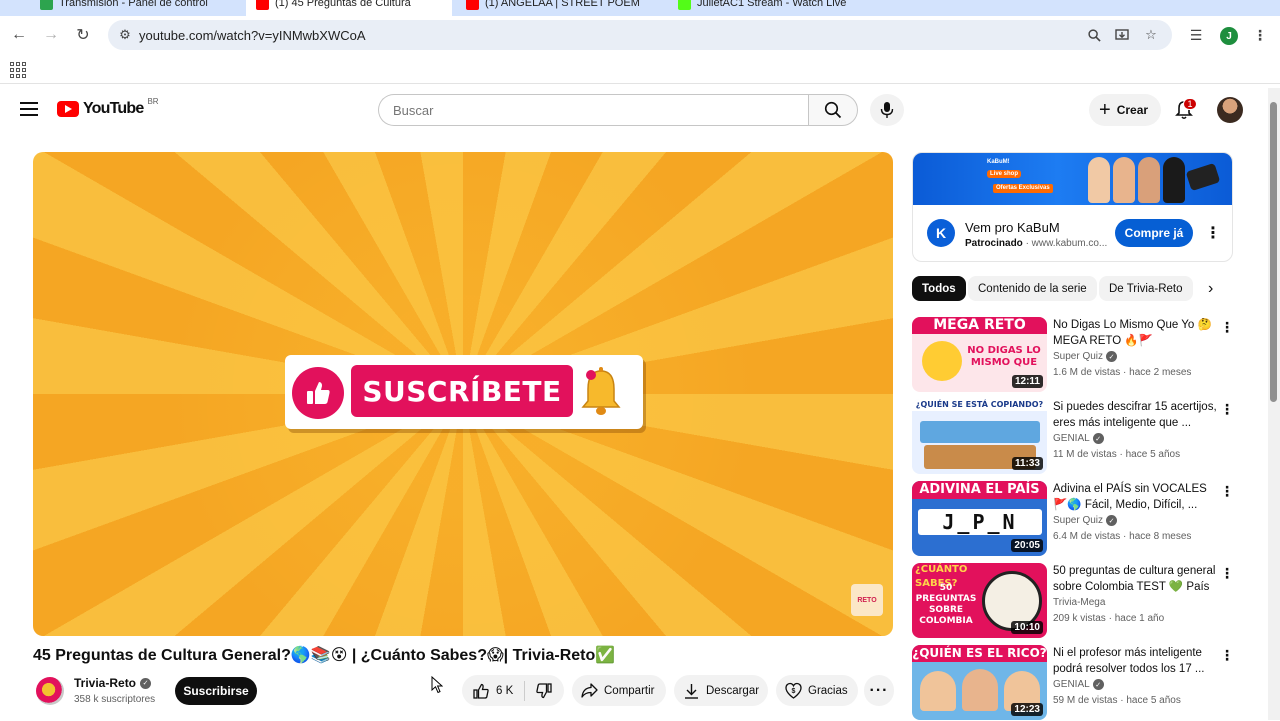 The height and width of the screenshot is (721, 1280). Describe the element at coordinates (1190, 104) in the screenshot. I see `notification-badge: 1` at that location.